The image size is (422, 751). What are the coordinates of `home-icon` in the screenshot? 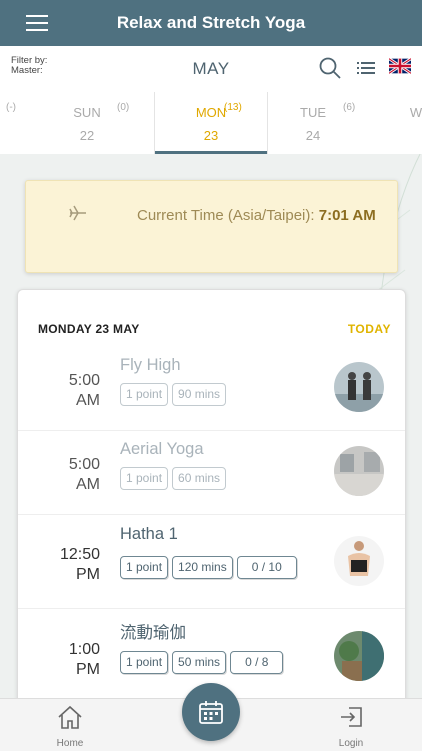 It's located at (70, 717).